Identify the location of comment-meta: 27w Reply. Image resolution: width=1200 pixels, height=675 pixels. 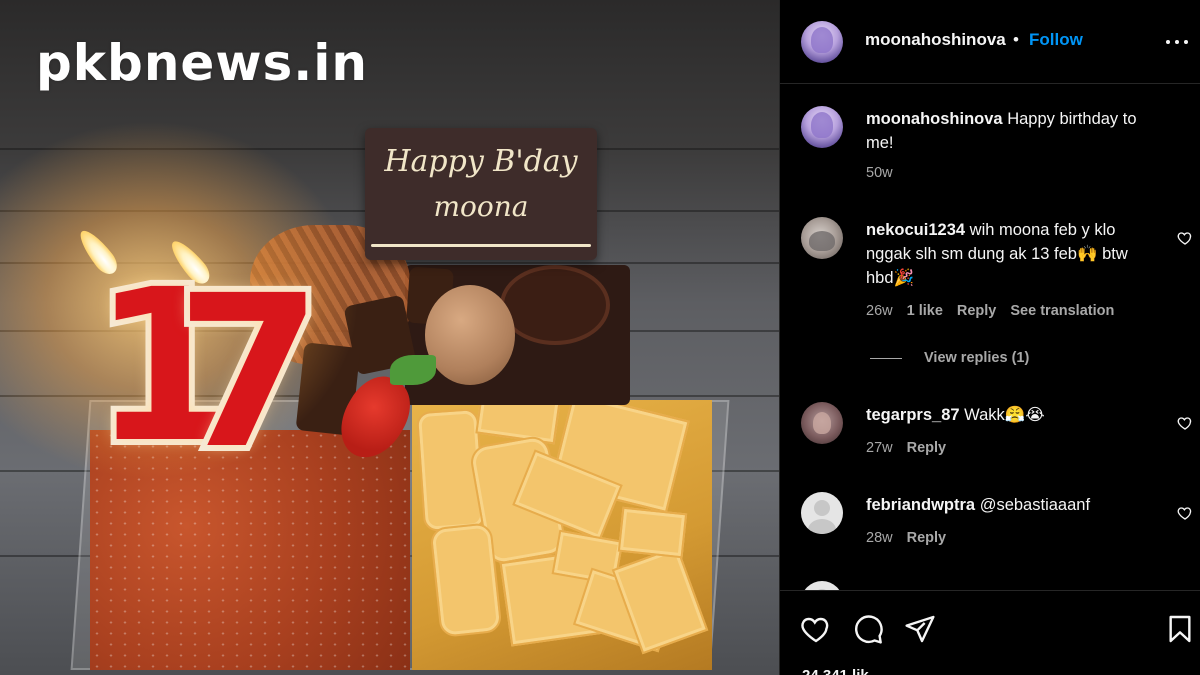
(906, 448).